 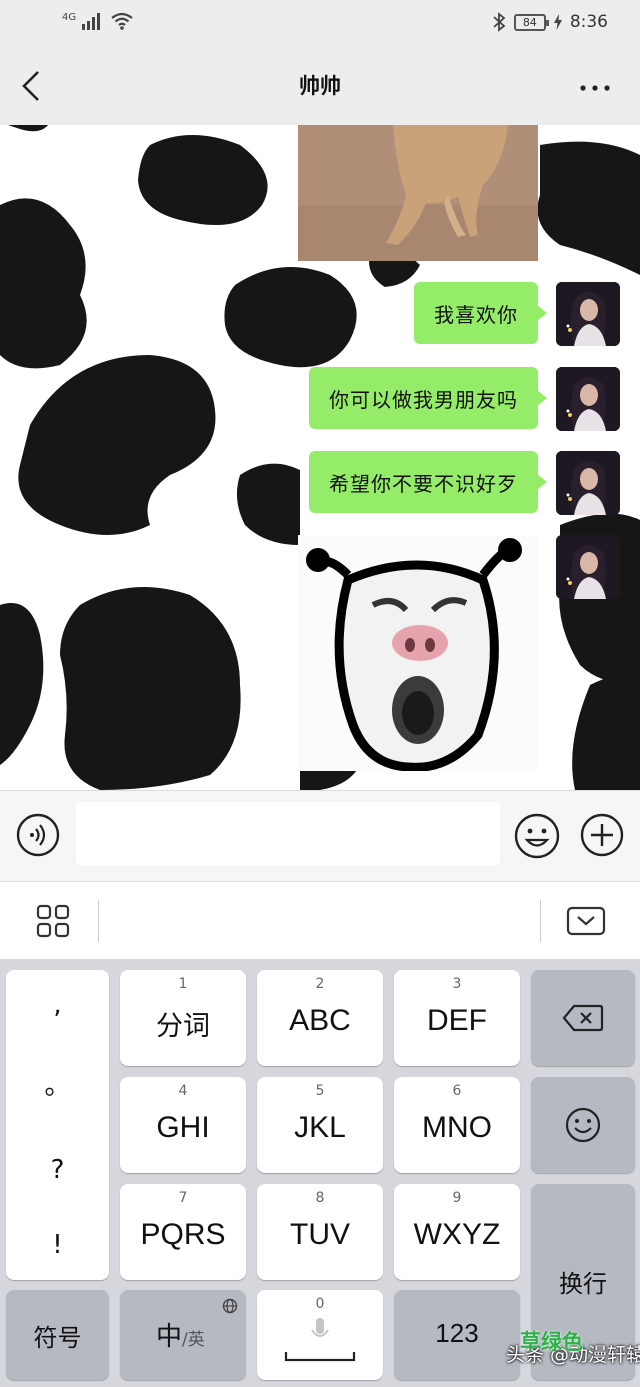 What do you see at coordinates (320, 1357) in the screenshot?
I see `space-bar-icon` at bounding box center [320, 1357].